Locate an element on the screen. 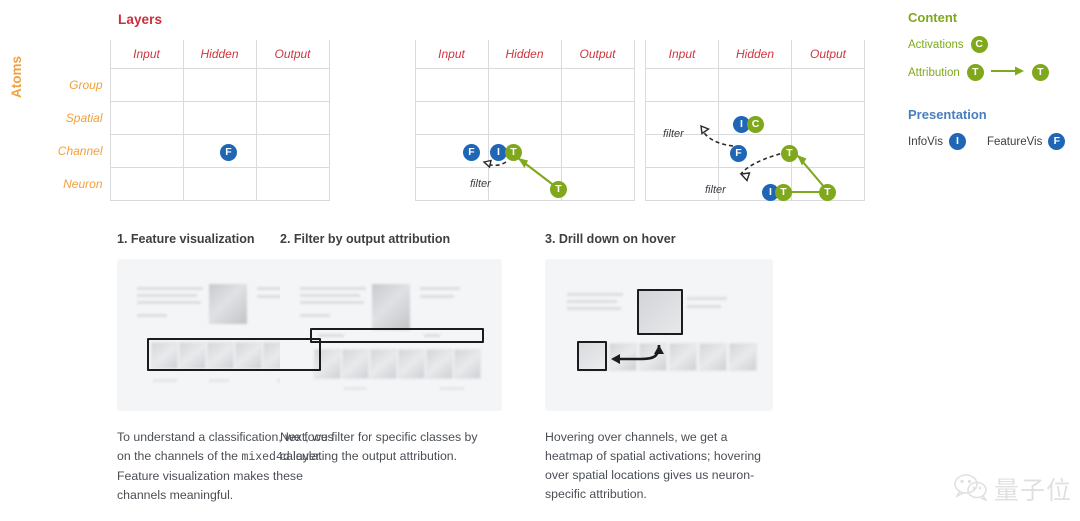  legend-attribution-label: Attribution is located at coordinates (934, 72).